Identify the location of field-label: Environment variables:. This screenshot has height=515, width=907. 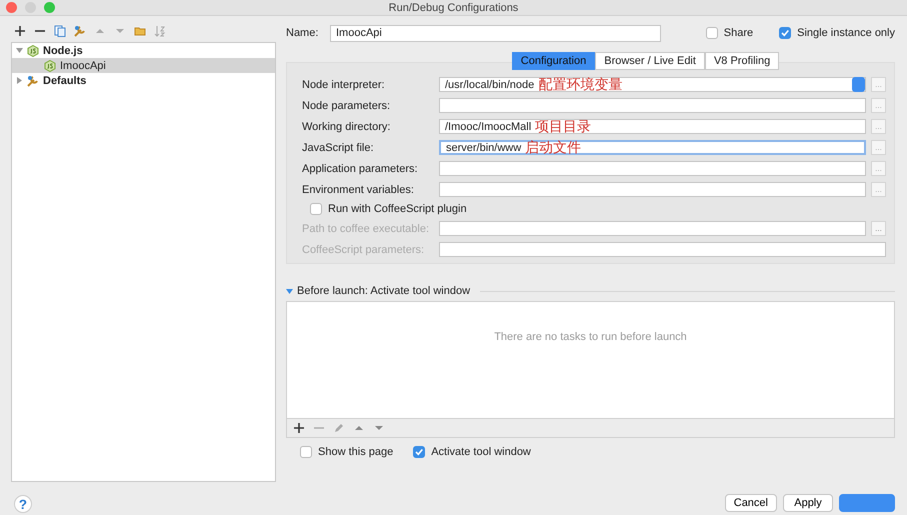
(358, 190).